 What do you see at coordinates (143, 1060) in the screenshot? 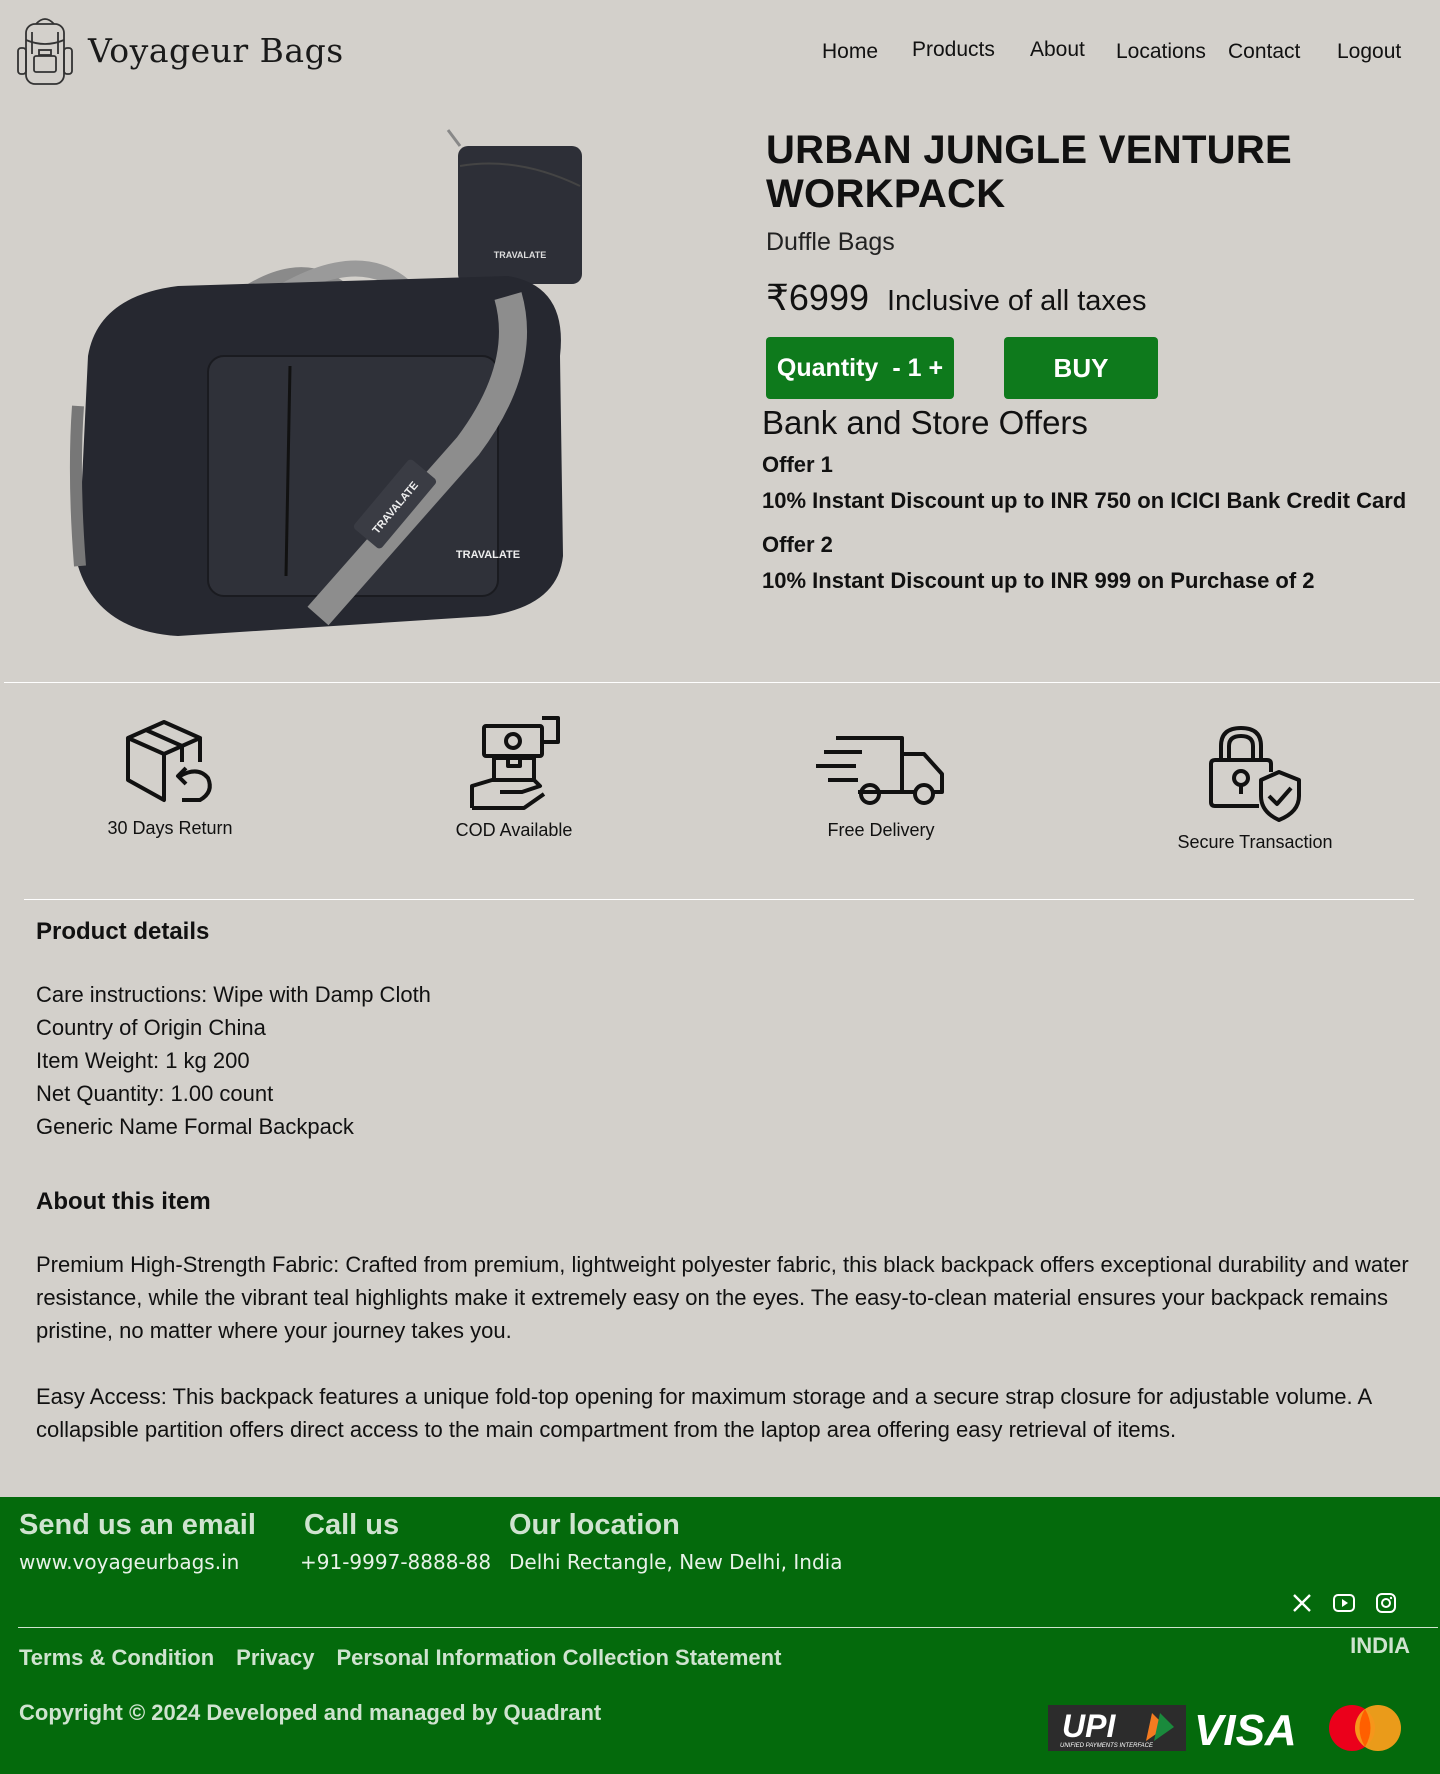
I see `detail-line: Item Weight: 1 kg 200` at bounding box center [143, 1060].